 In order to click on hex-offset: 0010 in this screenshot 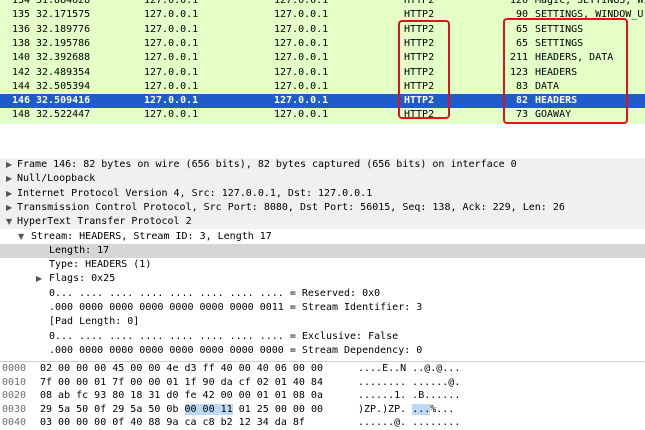, I will do `click(14, 383)`.